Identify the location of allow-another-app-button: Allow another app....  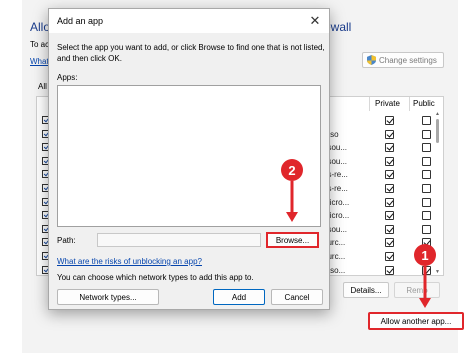
(416, 321).